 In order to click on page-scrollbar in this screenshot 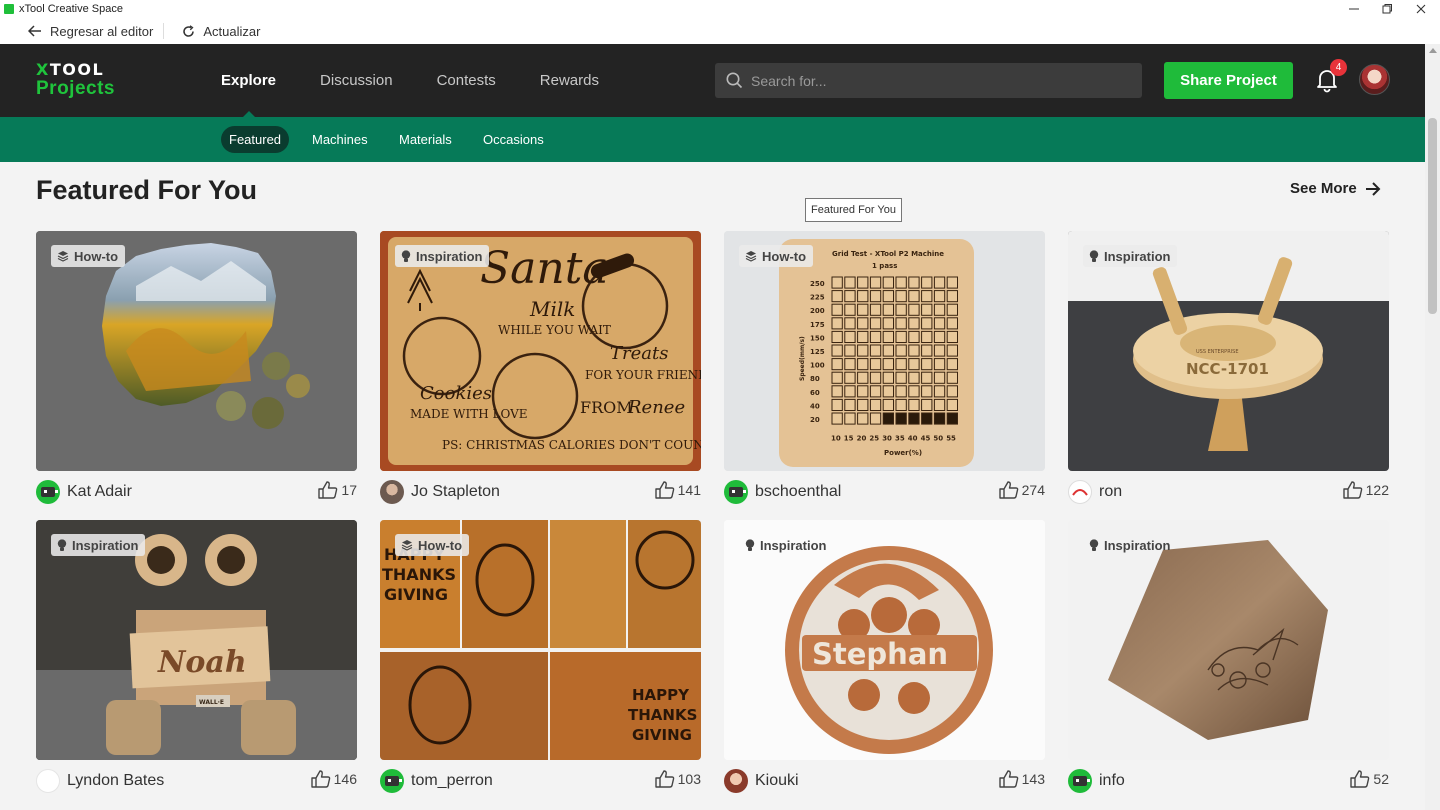, I will do `click(1432, 427)`.